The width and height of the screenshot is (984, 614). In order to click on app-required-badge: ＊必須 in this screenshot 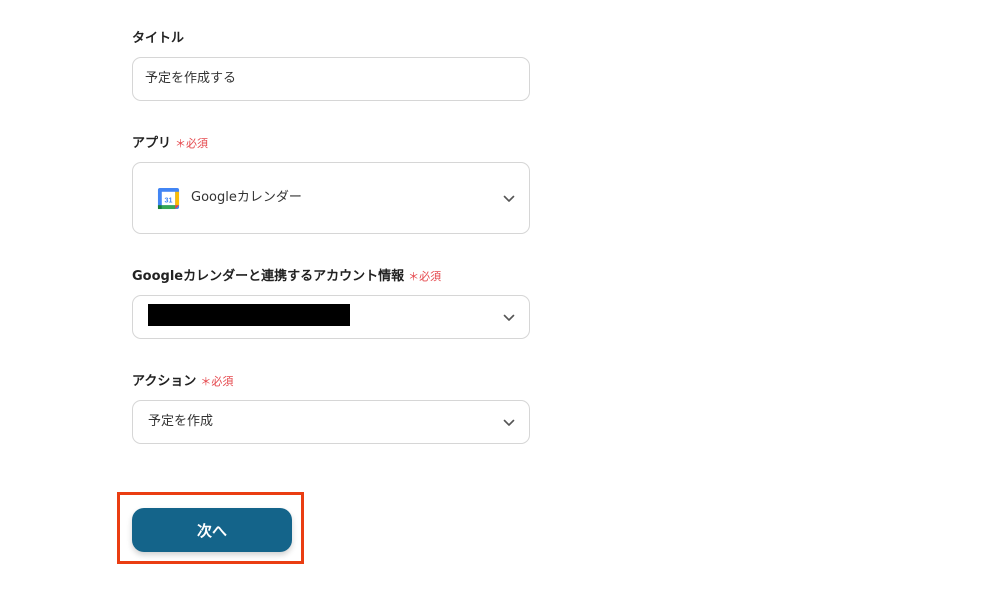, I will do `click(192, 143)`.